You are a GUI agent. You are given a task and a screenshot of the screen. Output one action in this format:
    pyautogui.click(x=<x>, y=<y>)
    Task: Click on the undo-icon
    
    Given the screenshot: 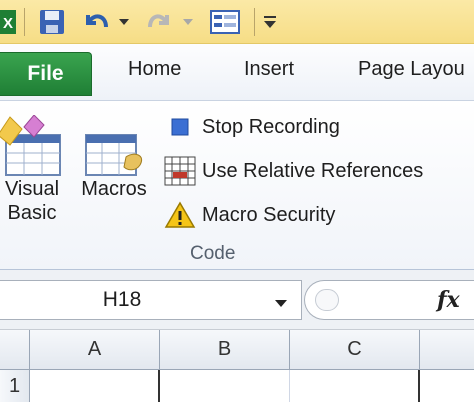 What is the action you would take?
    pyautogui.click(x=97, y=22)
    